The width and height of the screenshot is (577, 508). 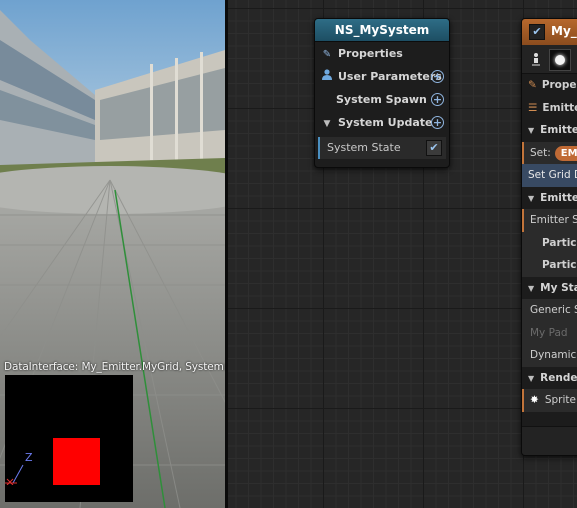 I want to click on system-state-row: System State ✔, so click(x=382, y=148).